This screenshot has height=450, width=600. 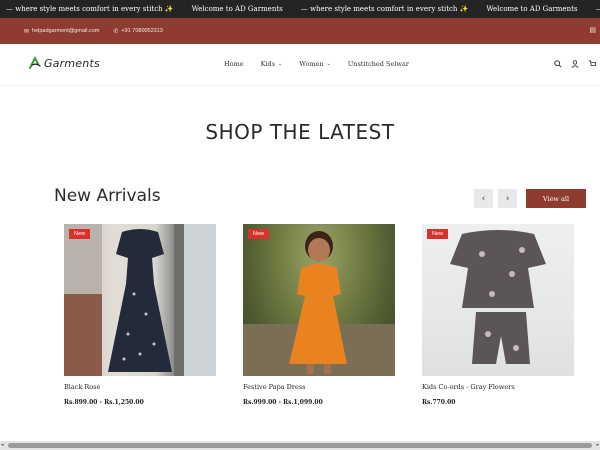 I want to click on coords-illustration, so click(x=498, y=297).